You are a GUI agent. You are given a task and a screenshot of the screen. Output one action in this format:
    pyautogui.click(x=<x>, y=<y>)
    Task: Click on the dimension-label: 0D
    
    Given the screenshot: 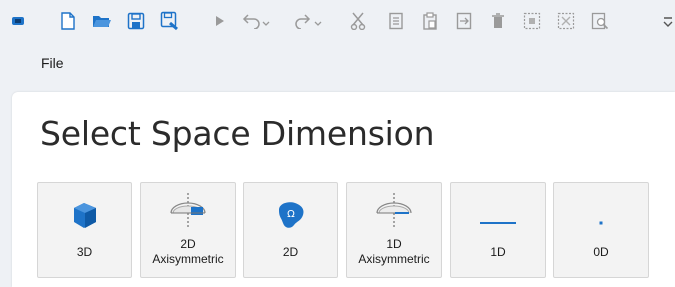 What is the action you would take?
    pyautogui.click(x=601, y=252)
    